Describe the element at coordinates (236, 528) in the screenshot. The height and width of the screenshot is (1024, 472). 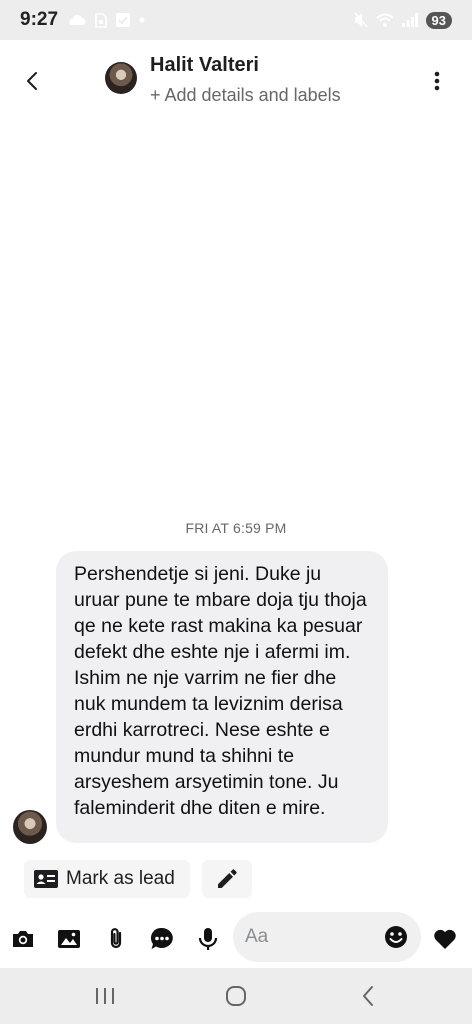
I see `message-timestamp: FRI AT 6:59 PM` at that location.